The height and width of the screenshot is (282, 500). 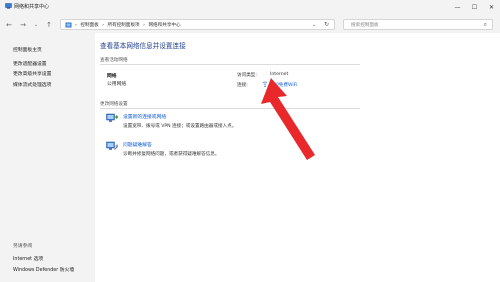 What do you see at coordinates (112, 117) in the screenshot?
I see `new-connection-icon` at bounding box center [112, 117].